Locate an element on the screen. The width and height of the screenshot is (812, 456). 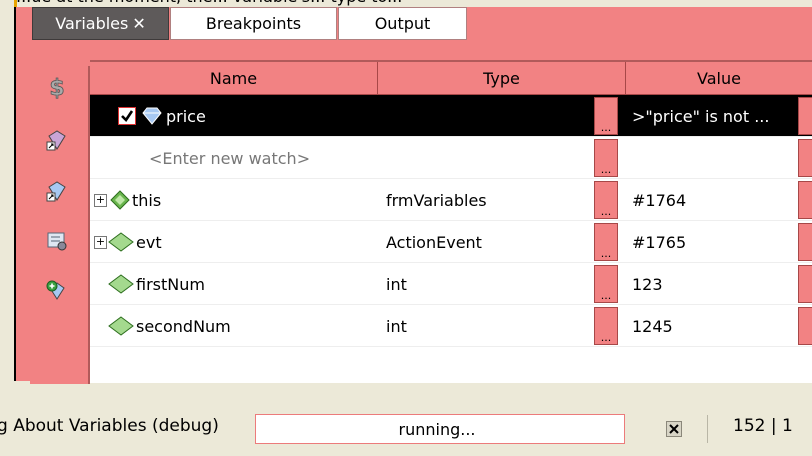
column-header-value-label: Value is located at coordinates (719, 78).